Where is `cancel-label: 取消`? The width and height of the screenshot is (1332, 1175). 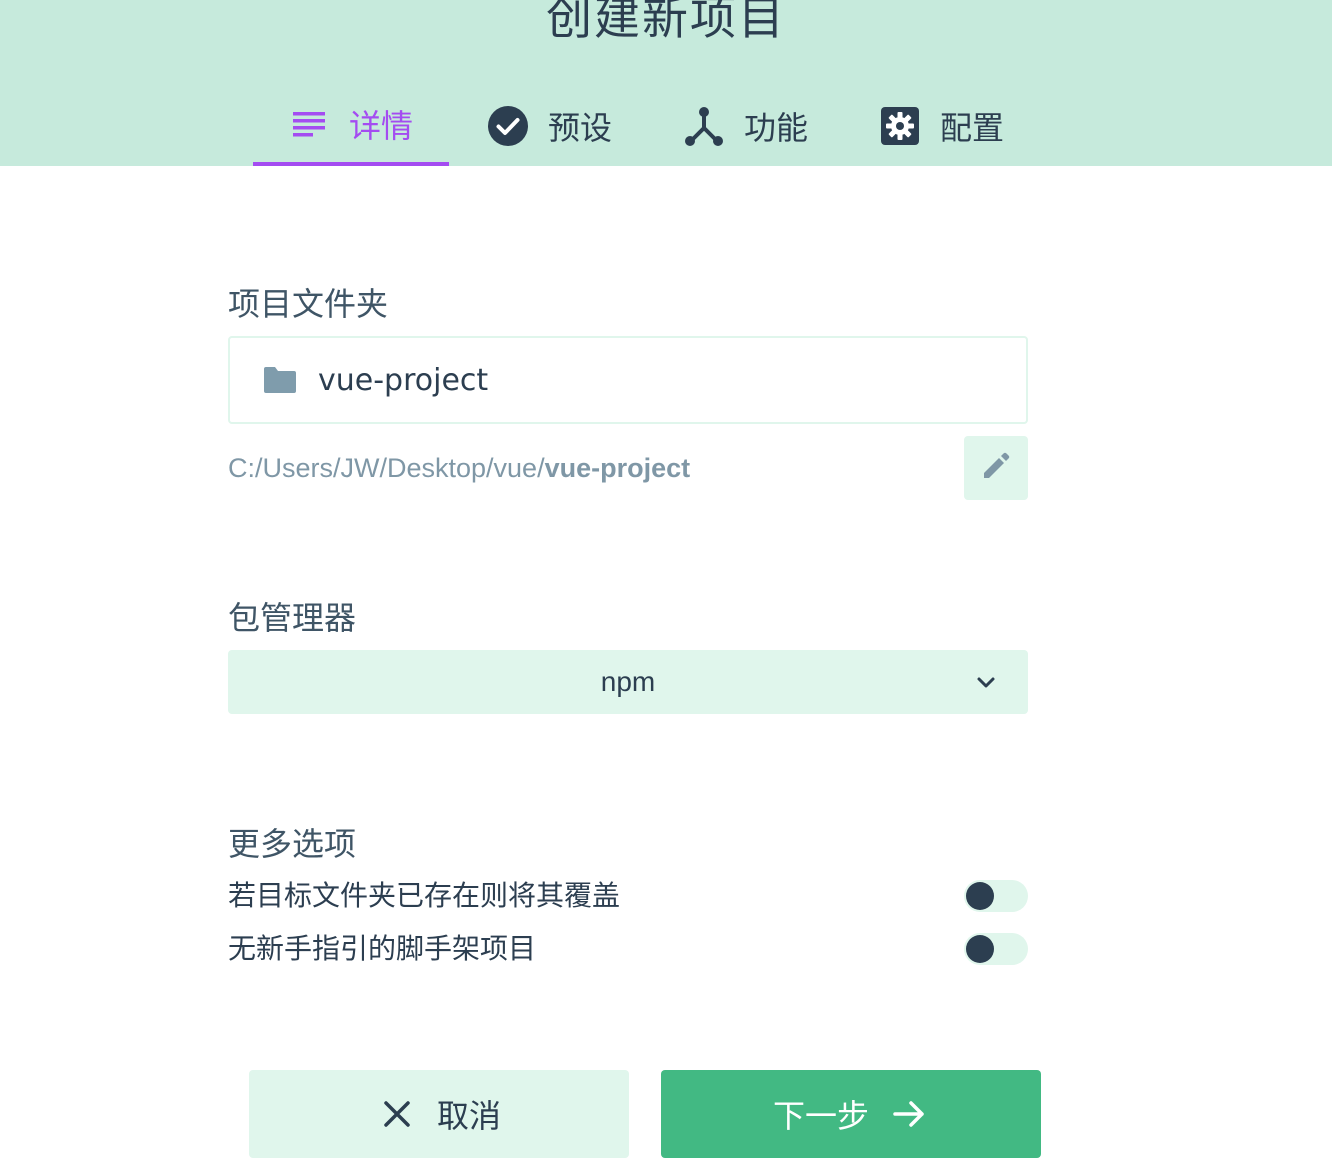 cancel-label: 取消 is located at coordinates (468, 1116).